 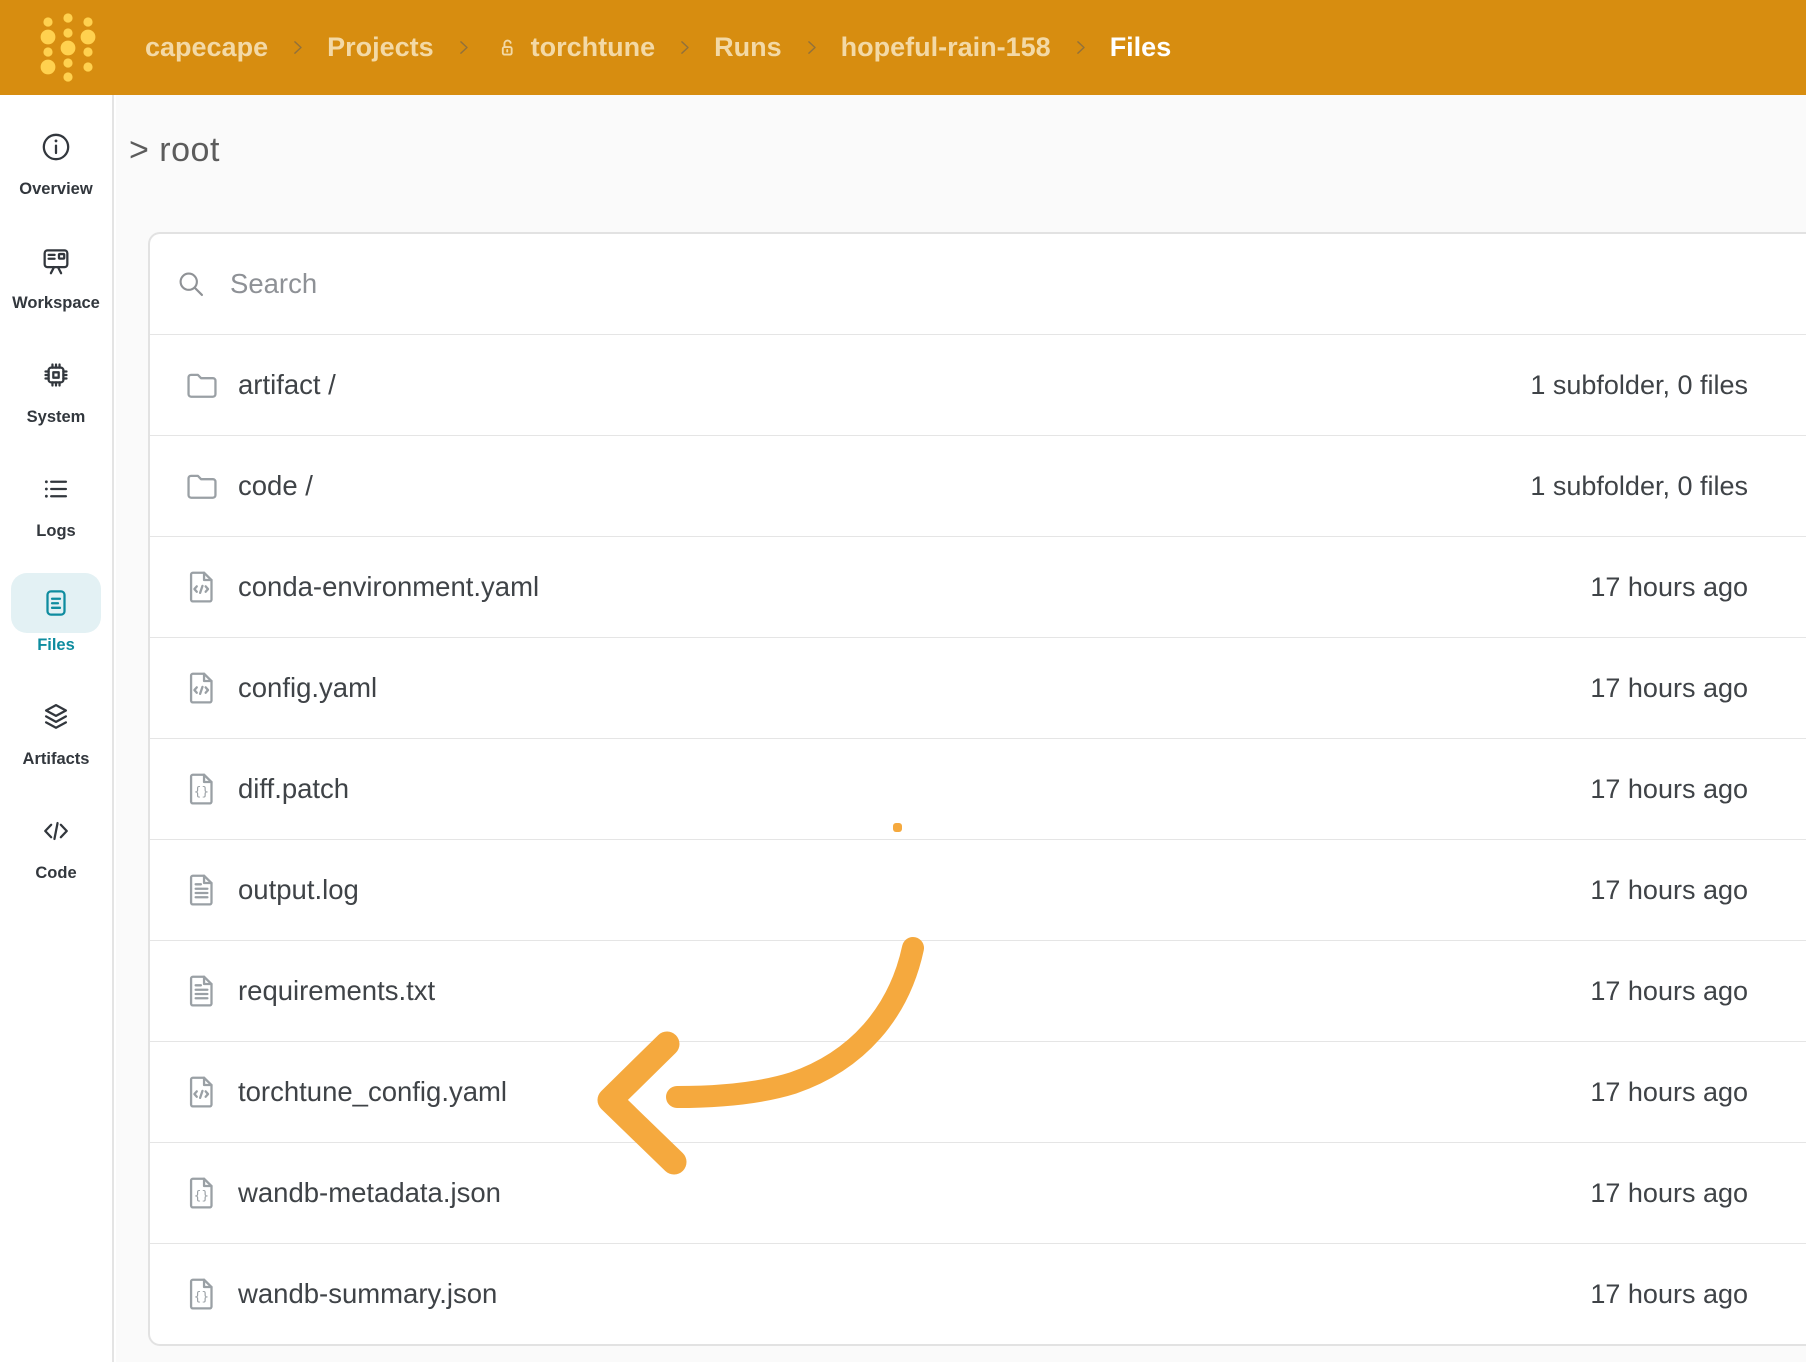 I want to click on breadcrumb-item-runs: Runs, so click(x=748, y=47).